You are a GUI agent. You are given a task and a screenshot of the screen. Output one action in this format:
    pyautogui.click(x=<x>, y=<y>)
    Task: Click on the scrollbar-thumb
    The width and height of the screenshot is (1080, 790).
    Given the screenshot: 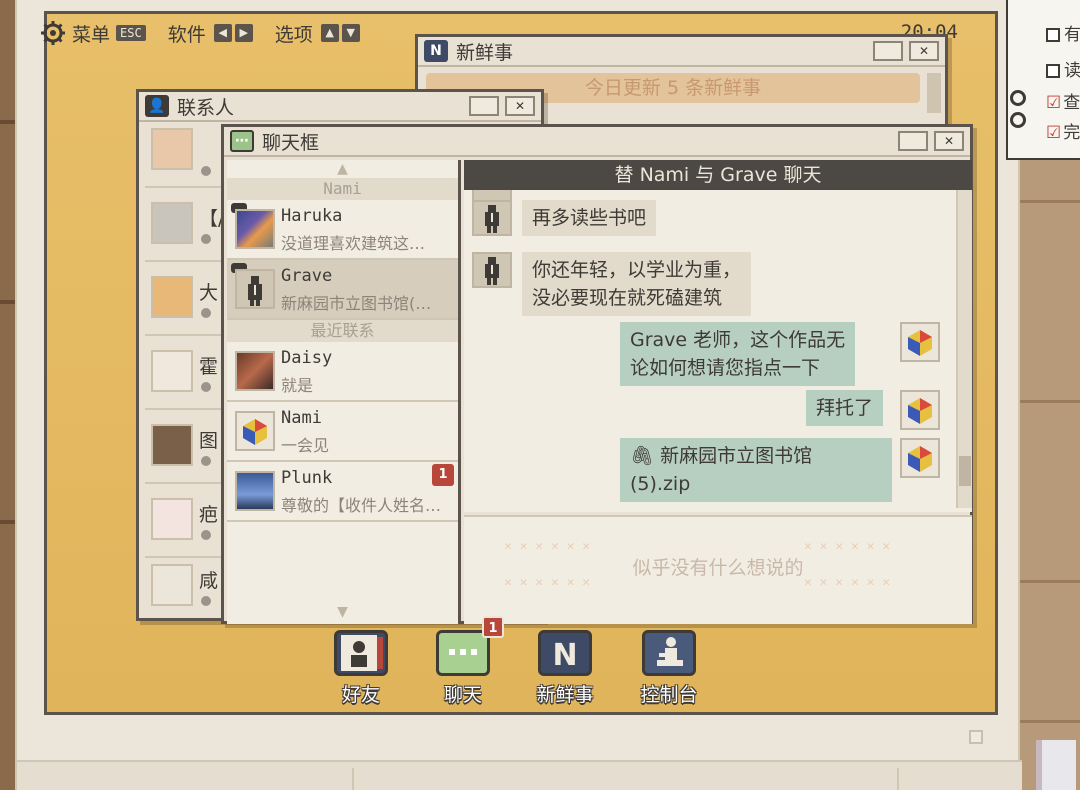 What is the action you would take?
    pyautogui.click(x=965, y=471)
    